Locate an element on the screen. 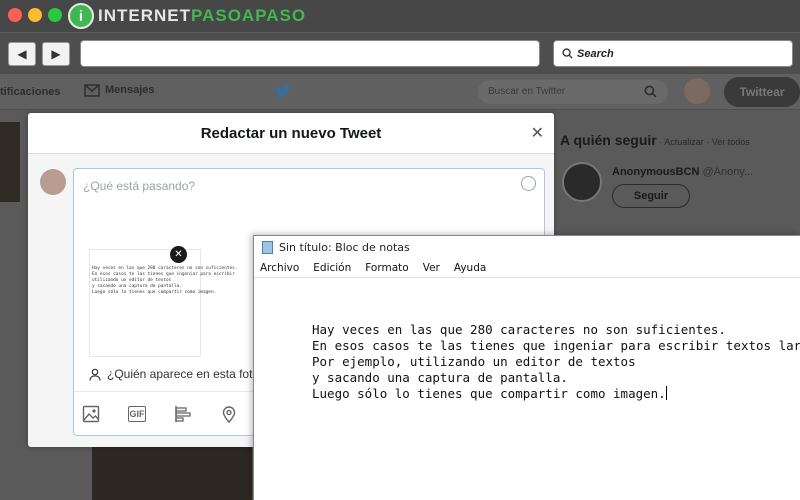 This screenshot has height=500, width=800. browser-search-input: Search is located at coordinates (673, 53).